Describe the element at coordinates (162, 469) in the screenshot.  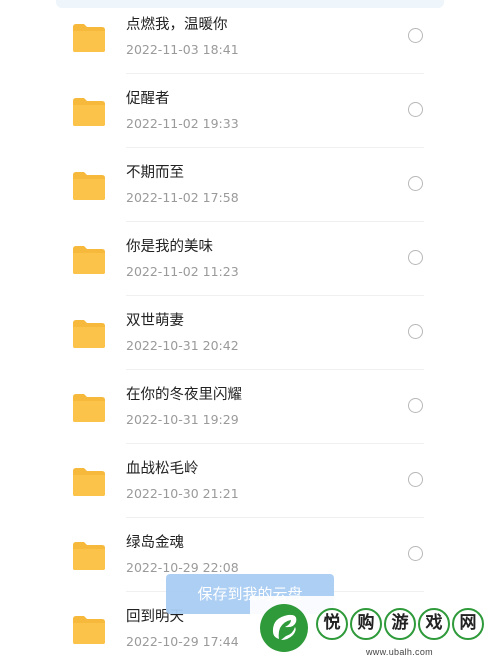
I see `file-name: 血战松毛岭` at that location.